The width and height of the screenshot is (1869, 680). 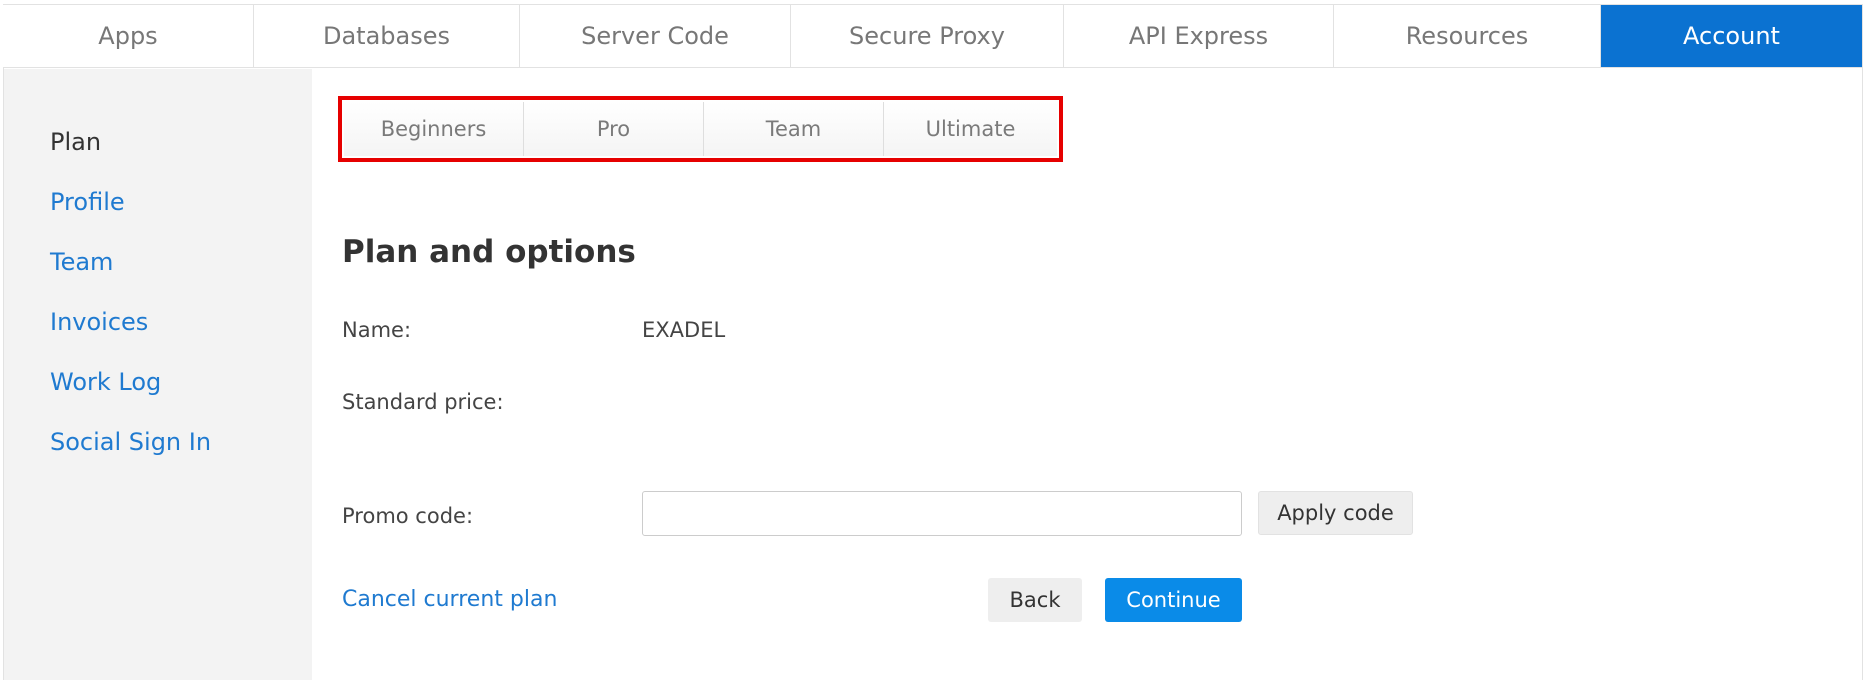 What do you see at coordinates (927, 36) in the screenshot?
I see `tab-secure-proxy: Secure Proxy` at bounding box center [927, 36].